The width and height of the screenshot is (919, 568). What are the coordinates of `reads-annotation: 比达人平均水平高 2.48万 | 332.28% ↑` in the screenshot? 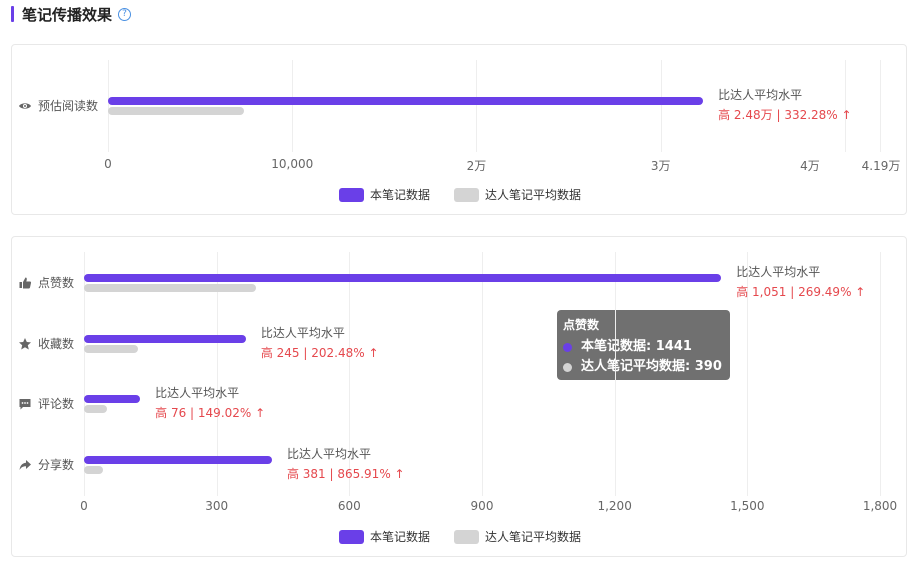 It's located at (784, 105).